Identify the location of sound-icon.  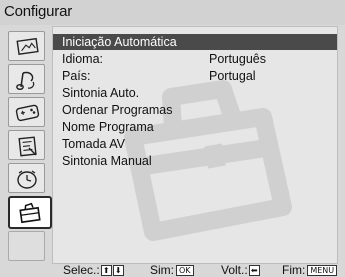
(26, 79).